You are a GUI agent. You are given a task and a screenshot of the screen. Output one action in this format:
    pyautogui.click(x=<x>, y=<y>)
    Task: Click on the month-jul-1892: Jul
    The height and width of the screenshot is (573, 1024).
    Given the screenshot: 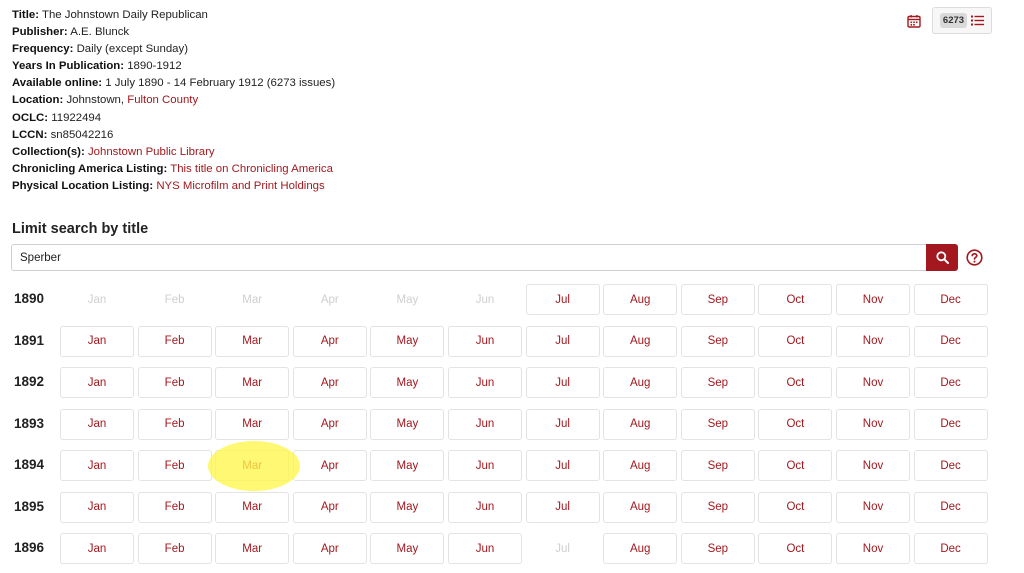 What is the action you would take?
    pyautogui.click(x=562, y=382)
    